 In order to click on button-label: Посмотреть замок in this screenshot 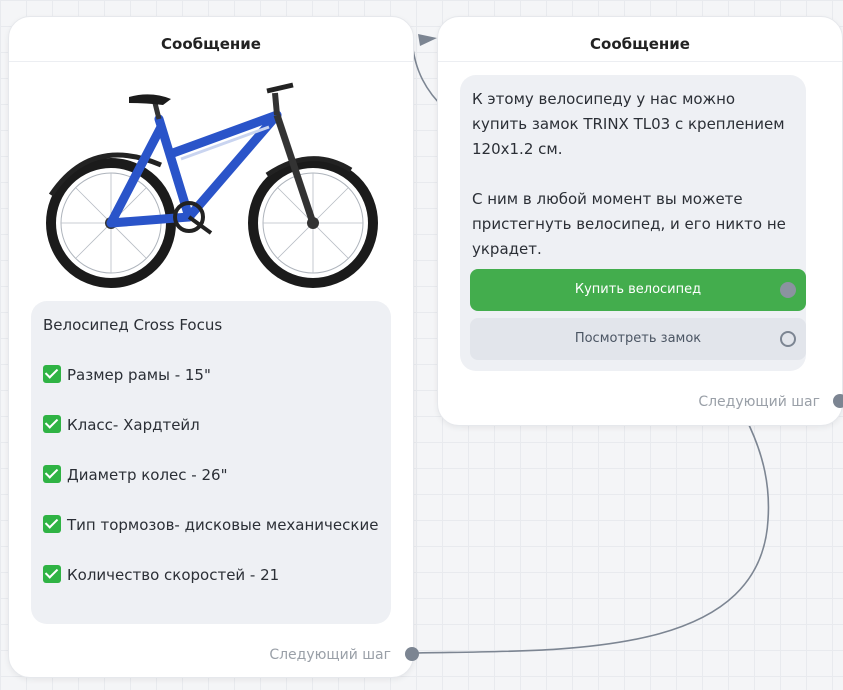, I will do `click(638, 338)`.